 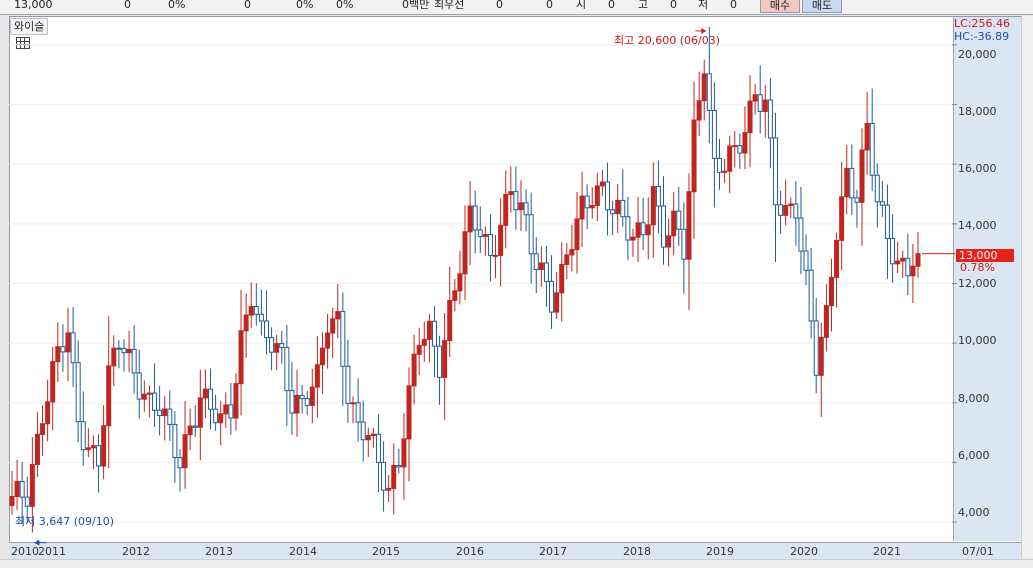 What do you see at coordinates (65, 521) in the screenshot?
I see `low-annotation: 최저 3,647 (09/10)` at bounding box center [65, 521].